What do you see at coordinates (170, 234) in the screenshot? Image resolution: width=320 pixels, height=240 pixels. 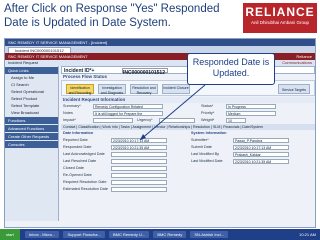 I see `taskbar-item: BMC Remedy` at bounding box center [170, 234].